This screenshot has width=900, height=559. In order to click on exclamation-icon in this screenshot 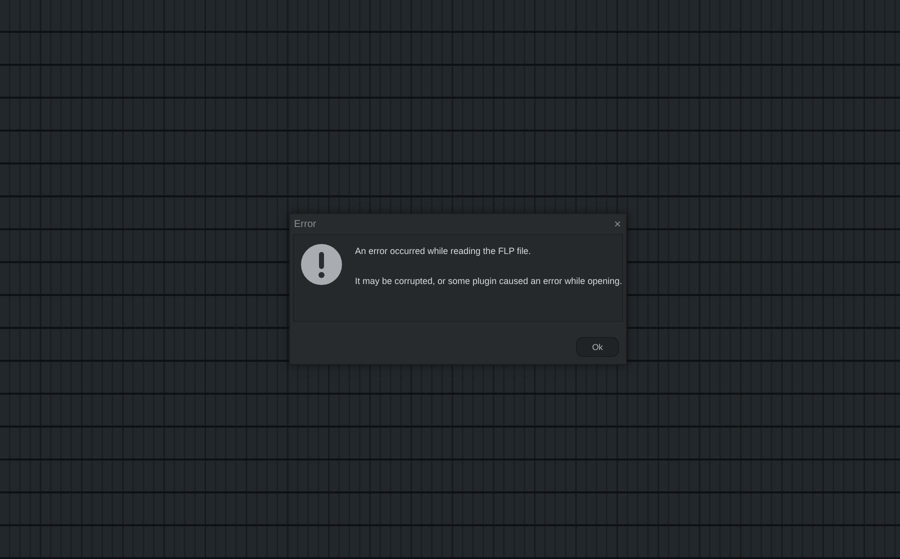, I will do `click(321, 264)`.